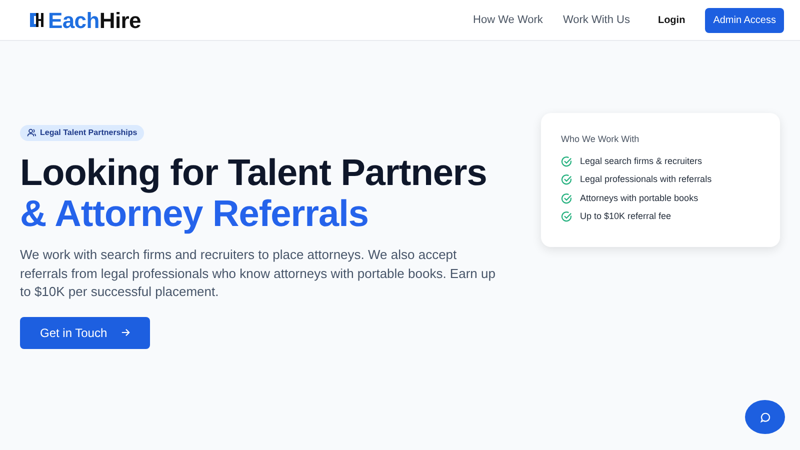  Describe the element at coordinates (596, 20) in the screenshot. I see `nav-link: Work With Us` at that location.